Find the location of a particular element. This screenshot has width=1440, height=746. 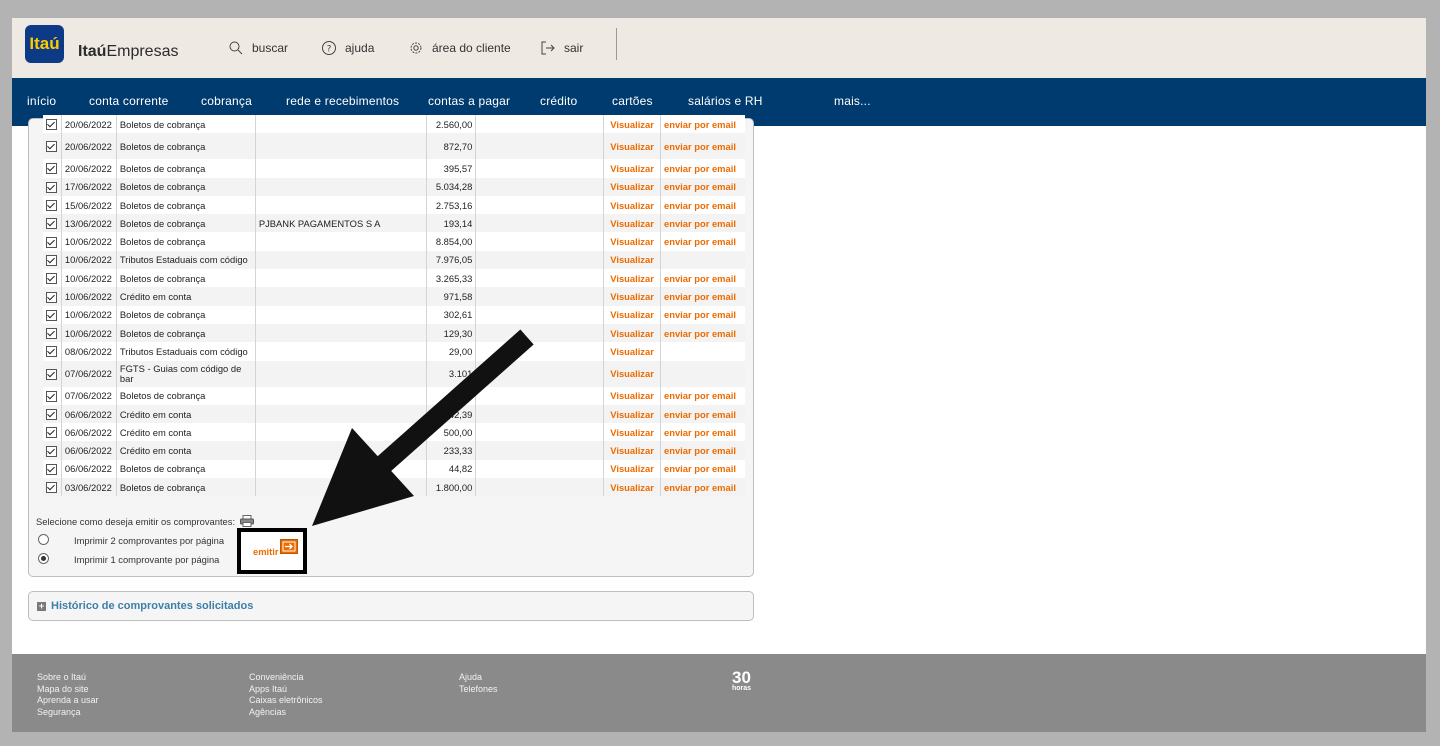

annotation-arrow is located at coordinates (423, 427).